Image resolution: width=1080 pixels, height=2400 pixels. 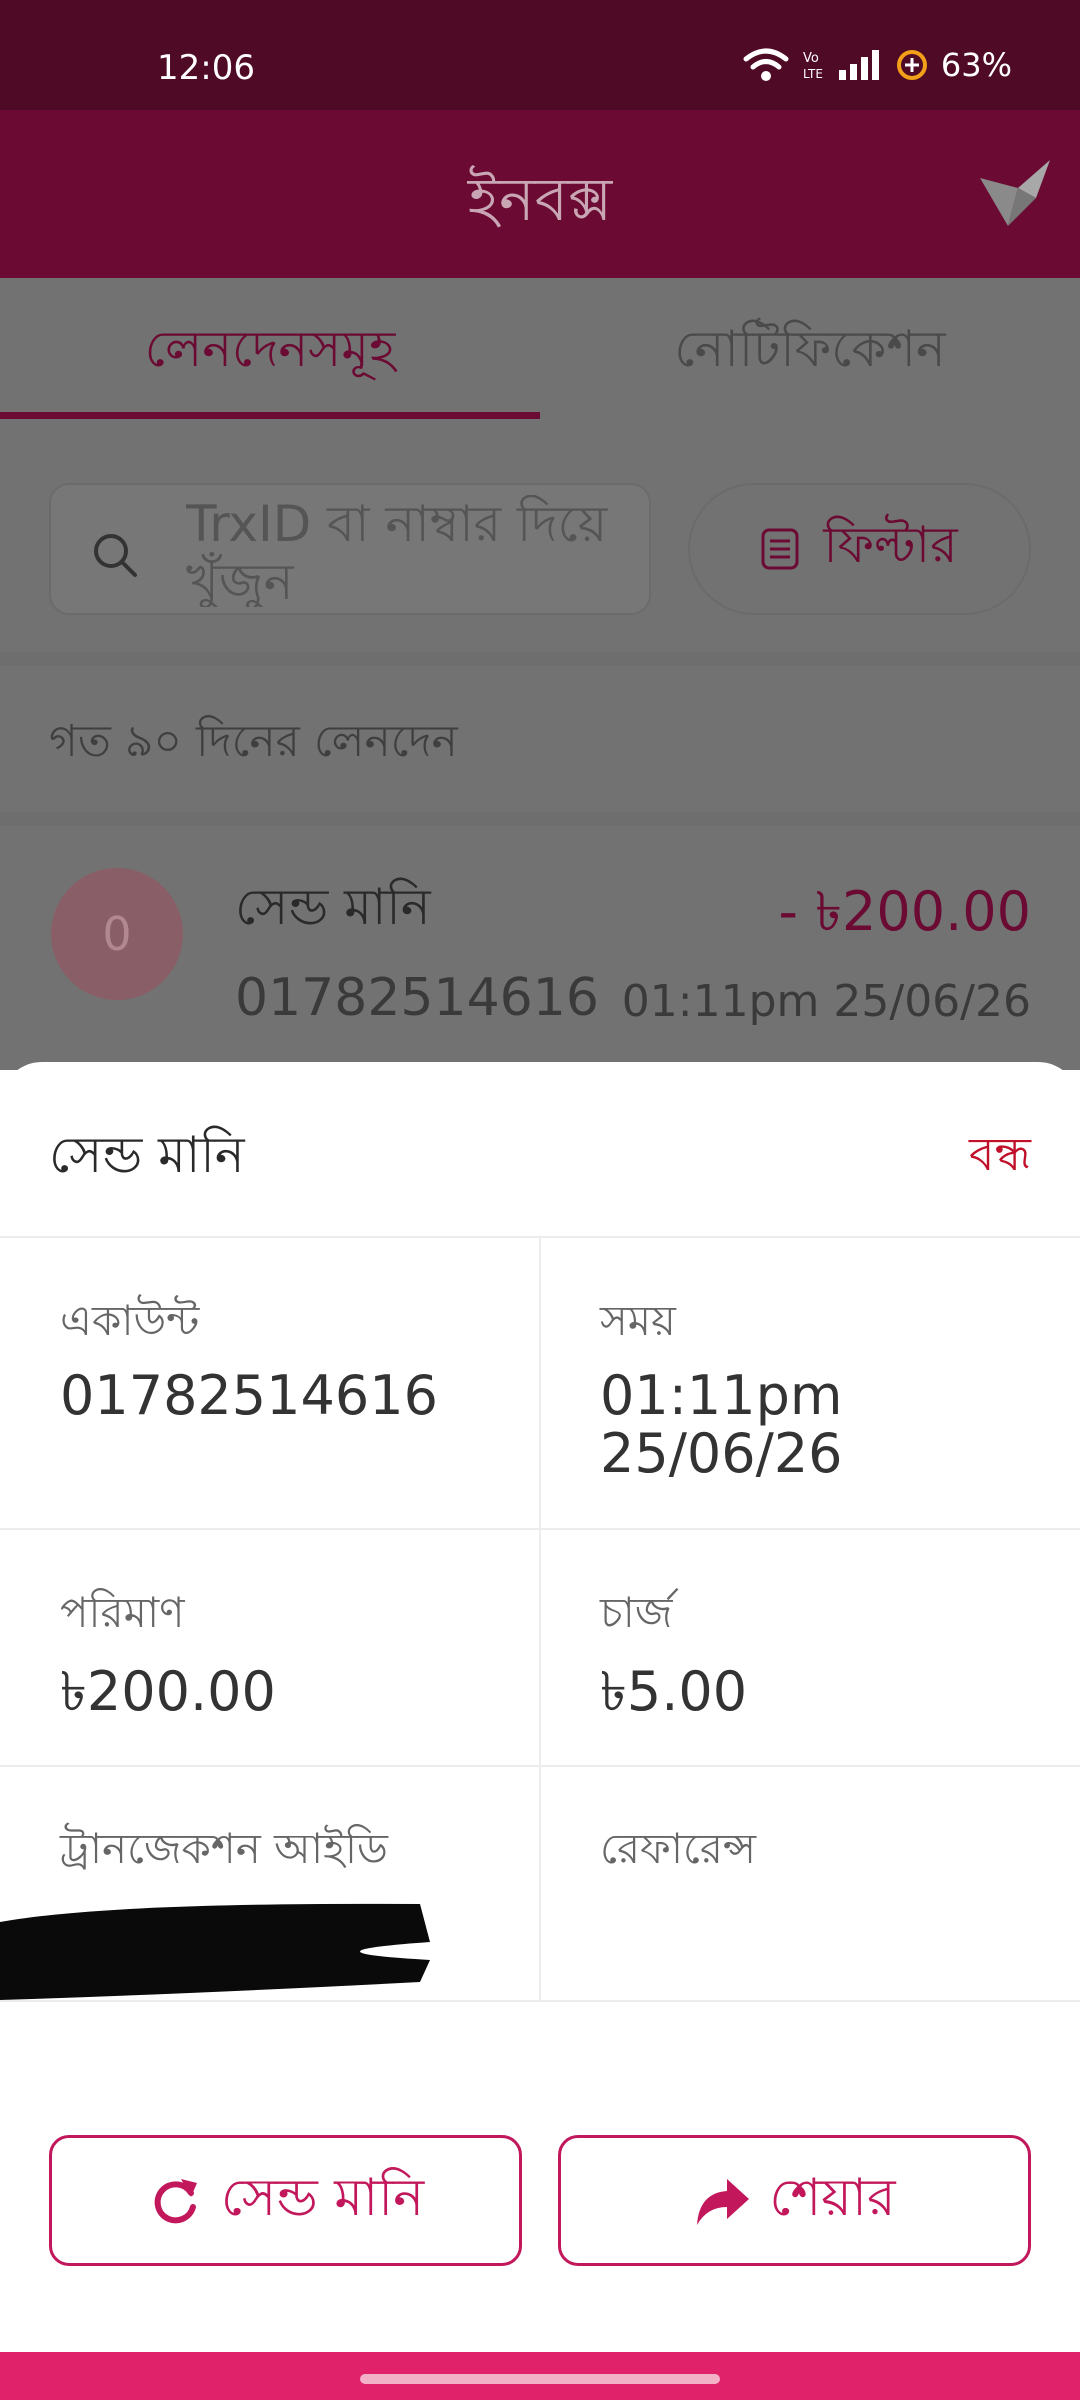 I want to click on close-button: বন্ধ, so click(x=1000, y=1158).